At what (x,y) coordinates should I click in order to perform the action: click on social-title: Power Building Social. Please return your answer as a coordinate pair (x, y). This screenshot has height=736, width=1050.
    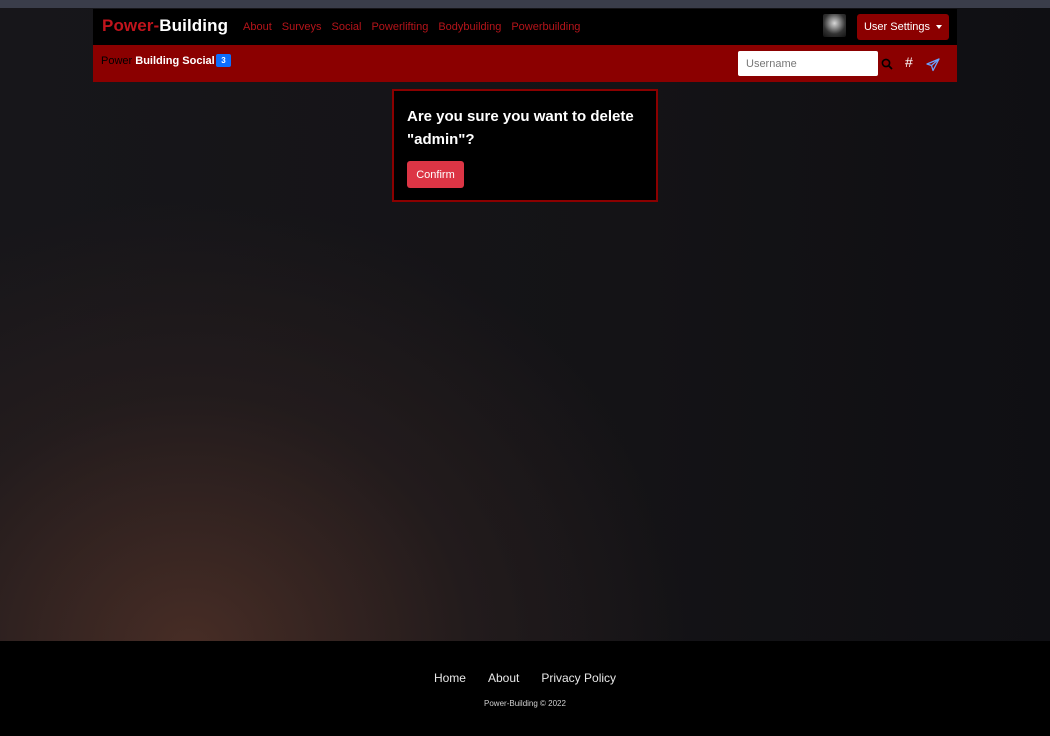
    Looking at the image, I should click on (158, 61).